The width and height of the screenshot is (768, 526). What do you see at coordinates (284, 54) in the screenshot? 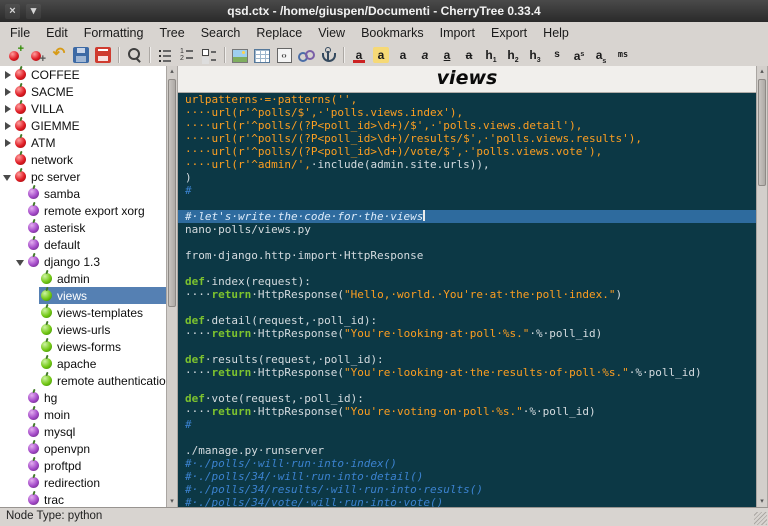
I see `insert-codebox-button: ‹›` at bounding box center [284, 54].